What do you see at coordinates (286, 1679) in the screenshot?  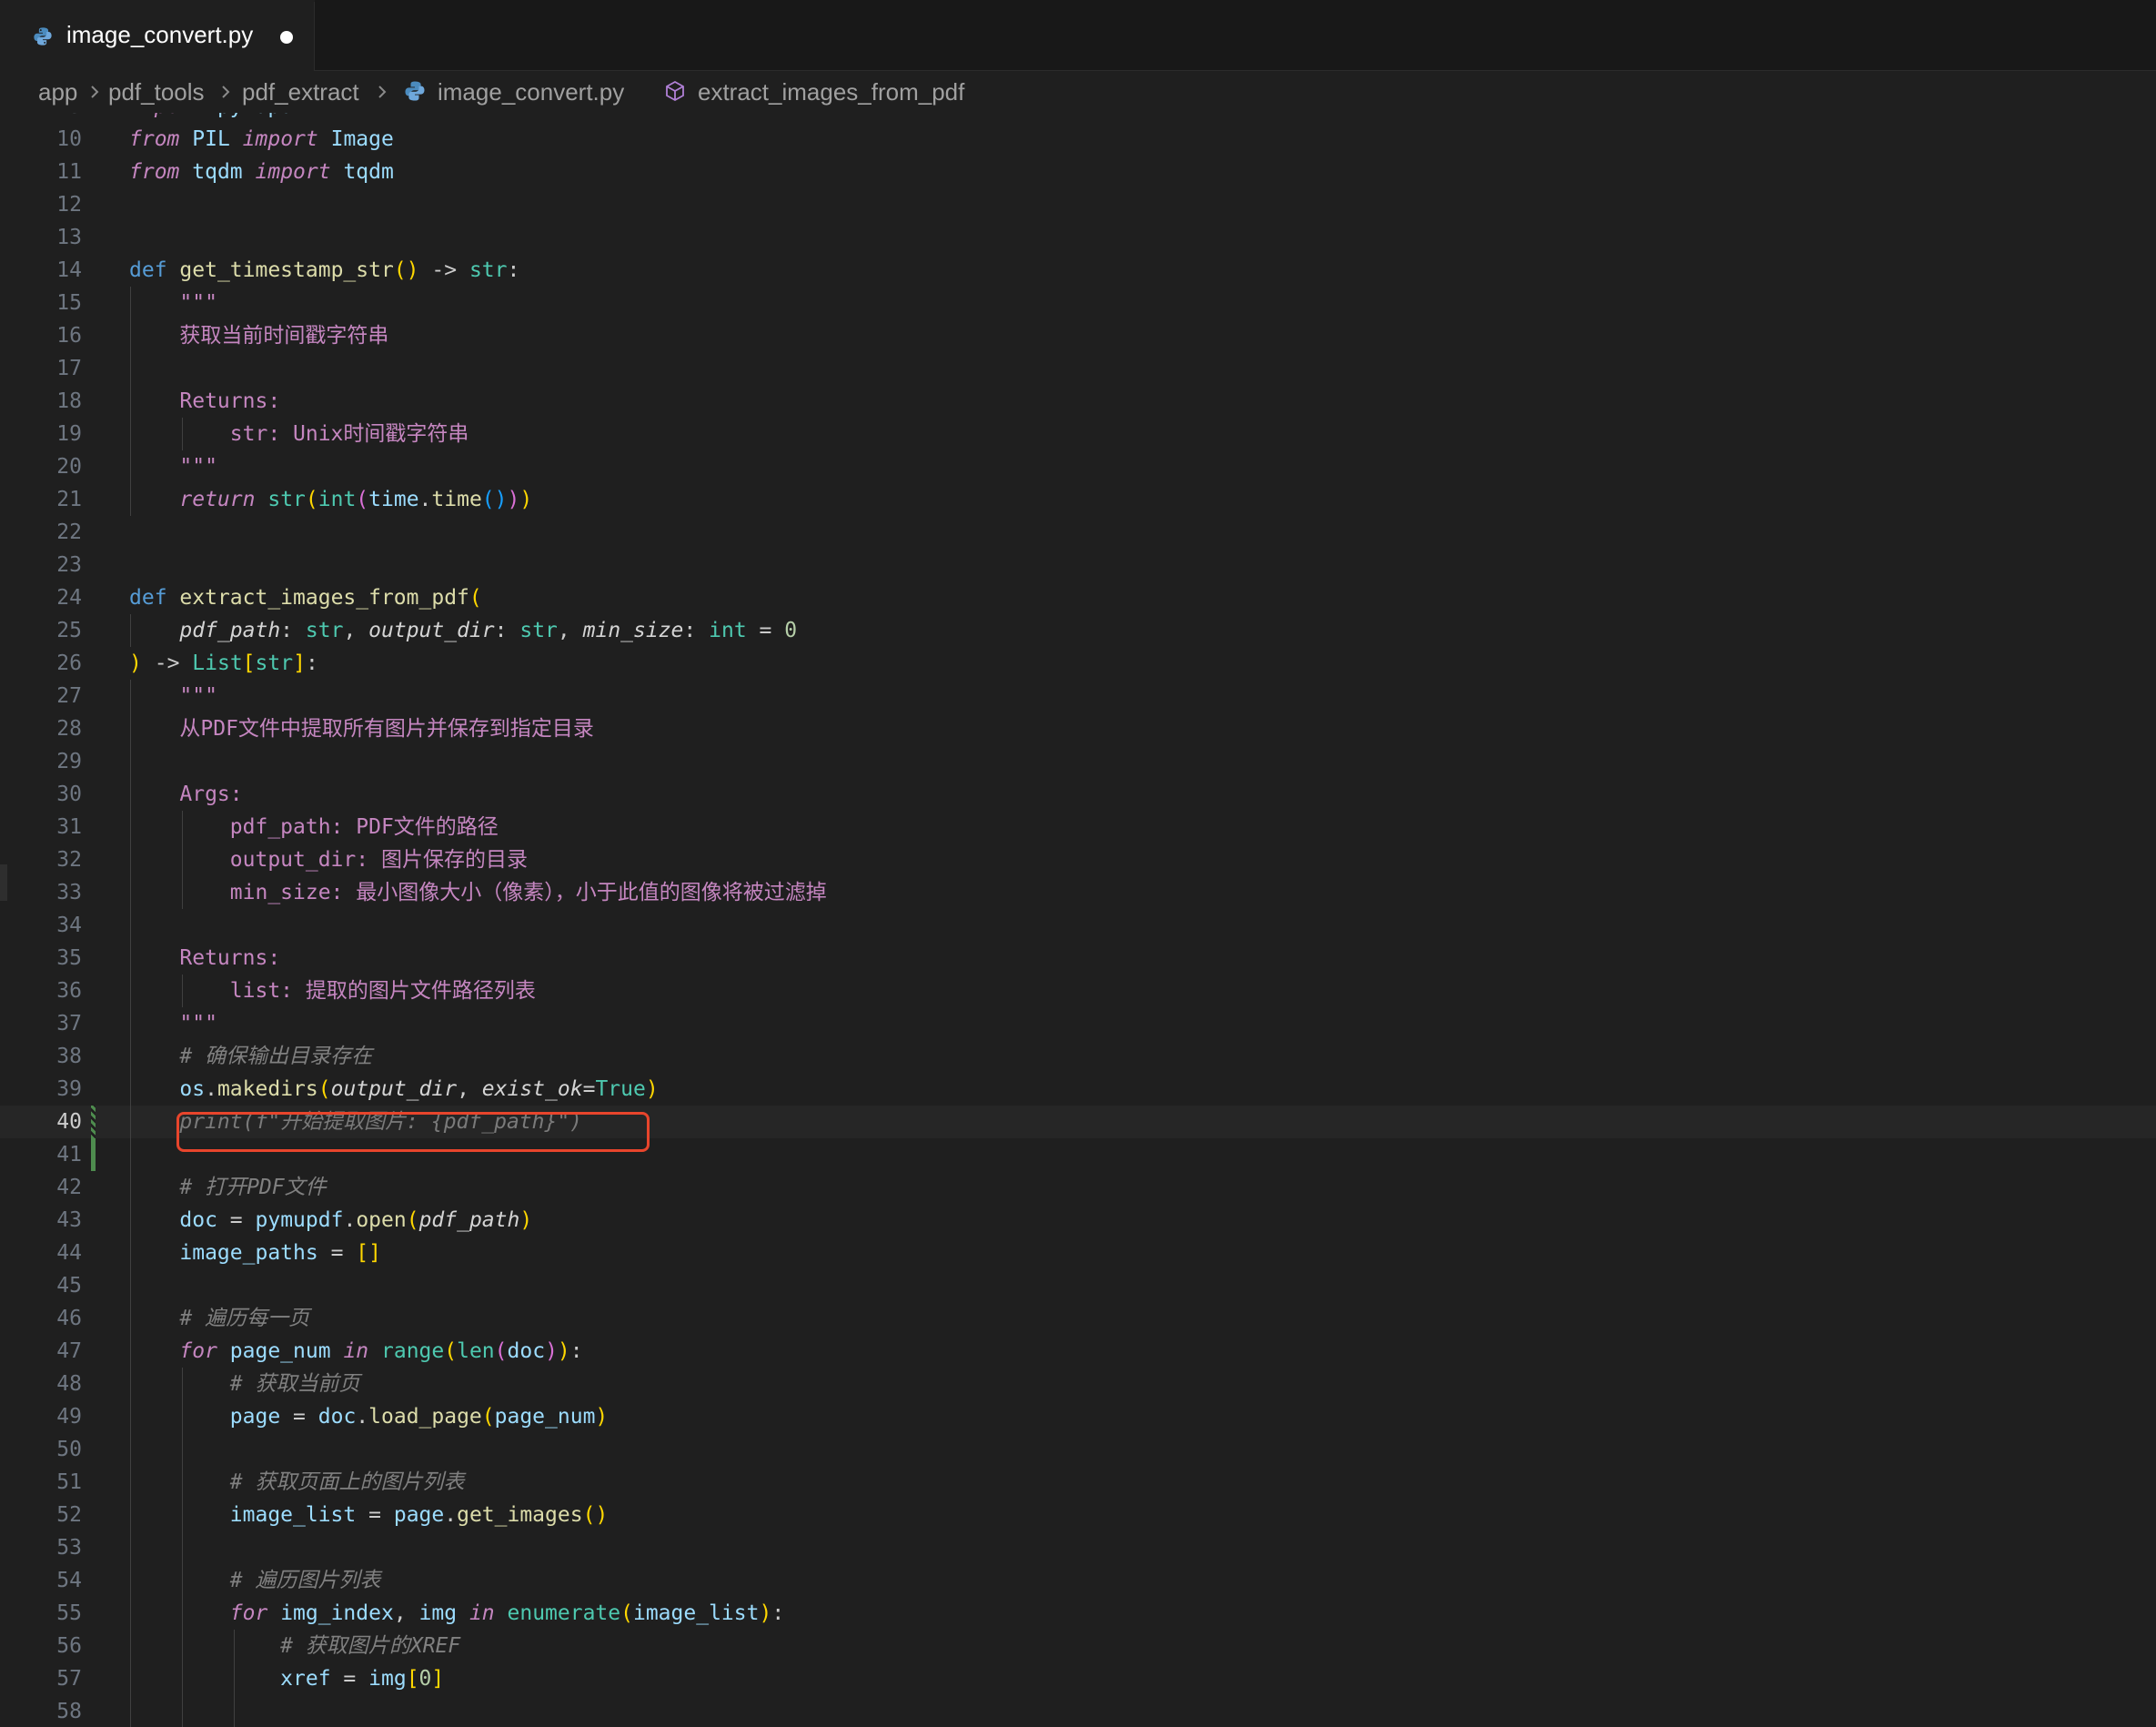 I see `code-text: xref = img[0]` at bounding box center [286, 1679].